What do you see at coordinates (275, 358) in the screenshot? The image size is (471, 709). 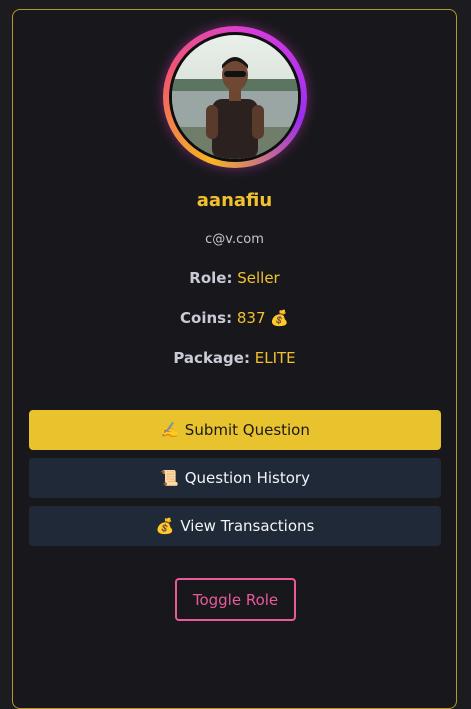 I see `package-value: ELITE` at bounding box center [275, 358].